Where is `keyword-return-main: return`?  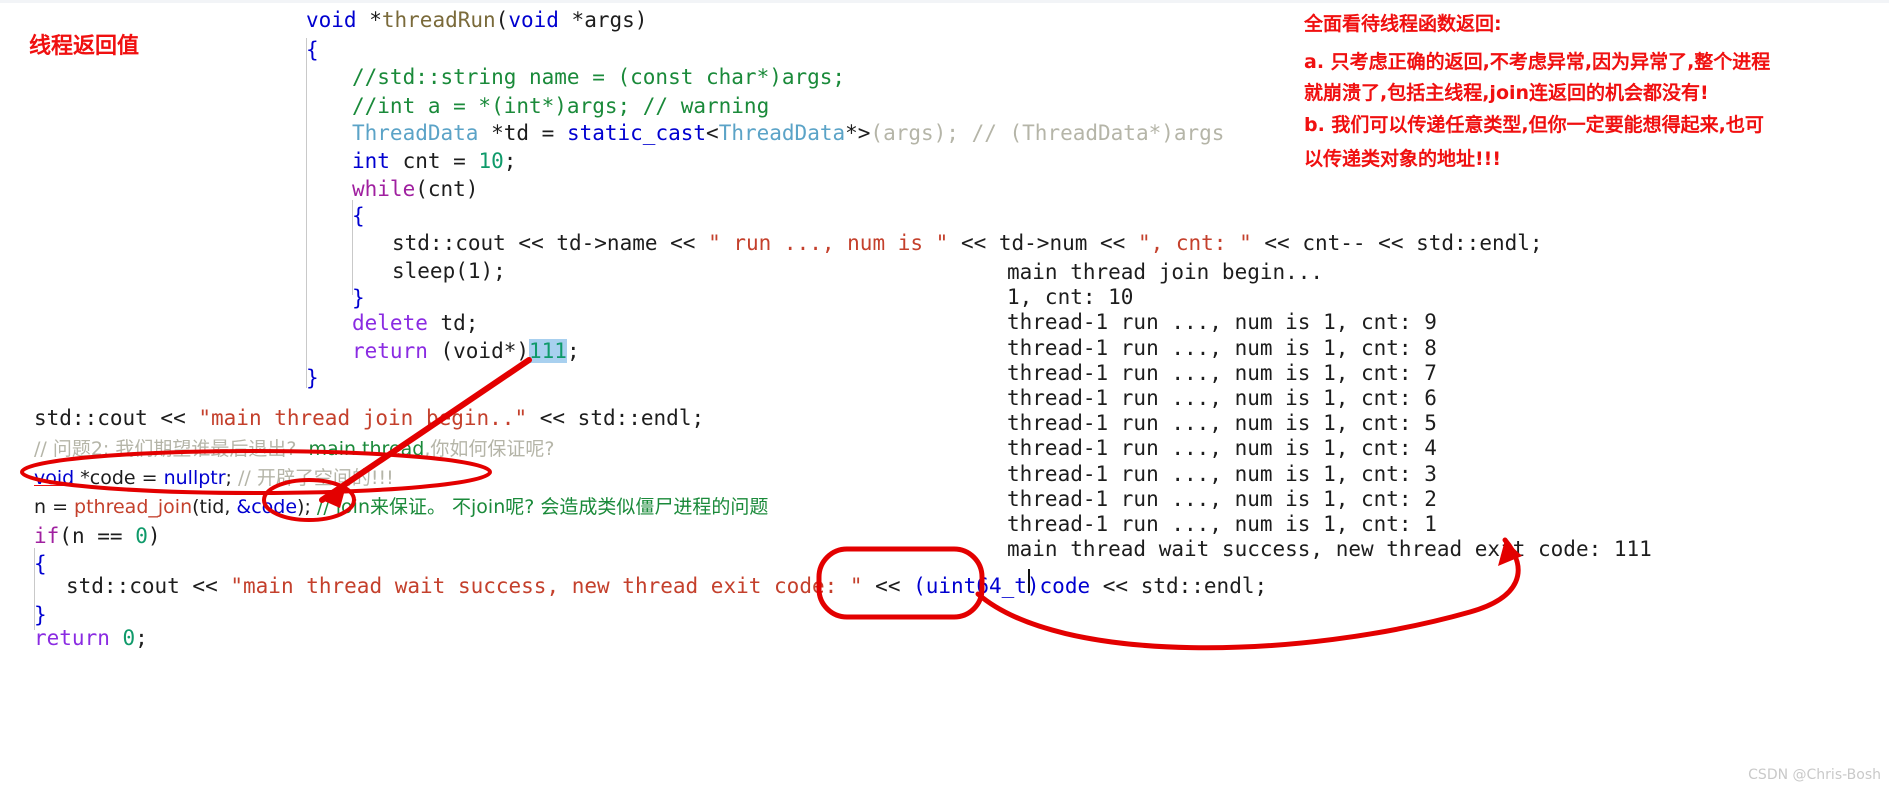
keyword-return-main: return is located at coordinates (72, 638).